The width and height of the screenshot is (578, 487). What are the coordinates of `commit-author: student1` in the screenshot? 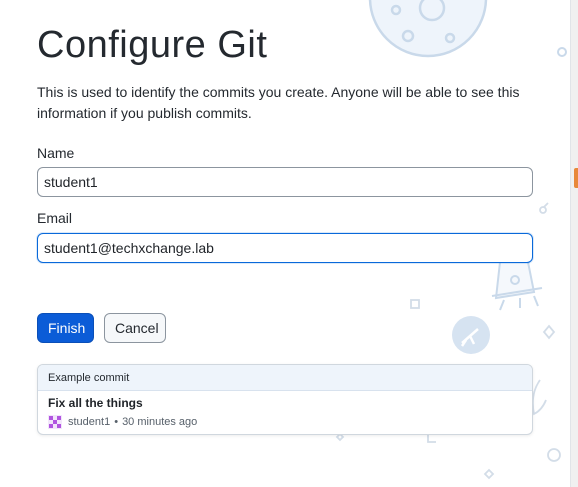 It's located at (89, 422).